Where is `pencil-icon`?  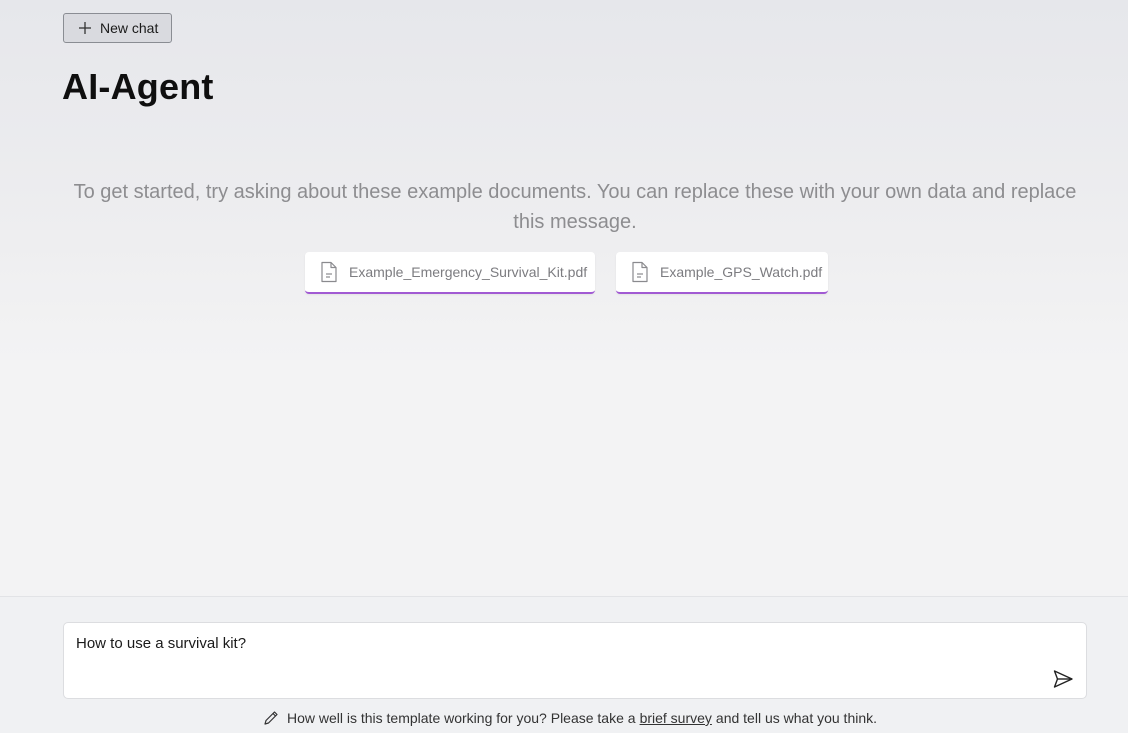 pencil-icon is located at coordinates (271, 718).